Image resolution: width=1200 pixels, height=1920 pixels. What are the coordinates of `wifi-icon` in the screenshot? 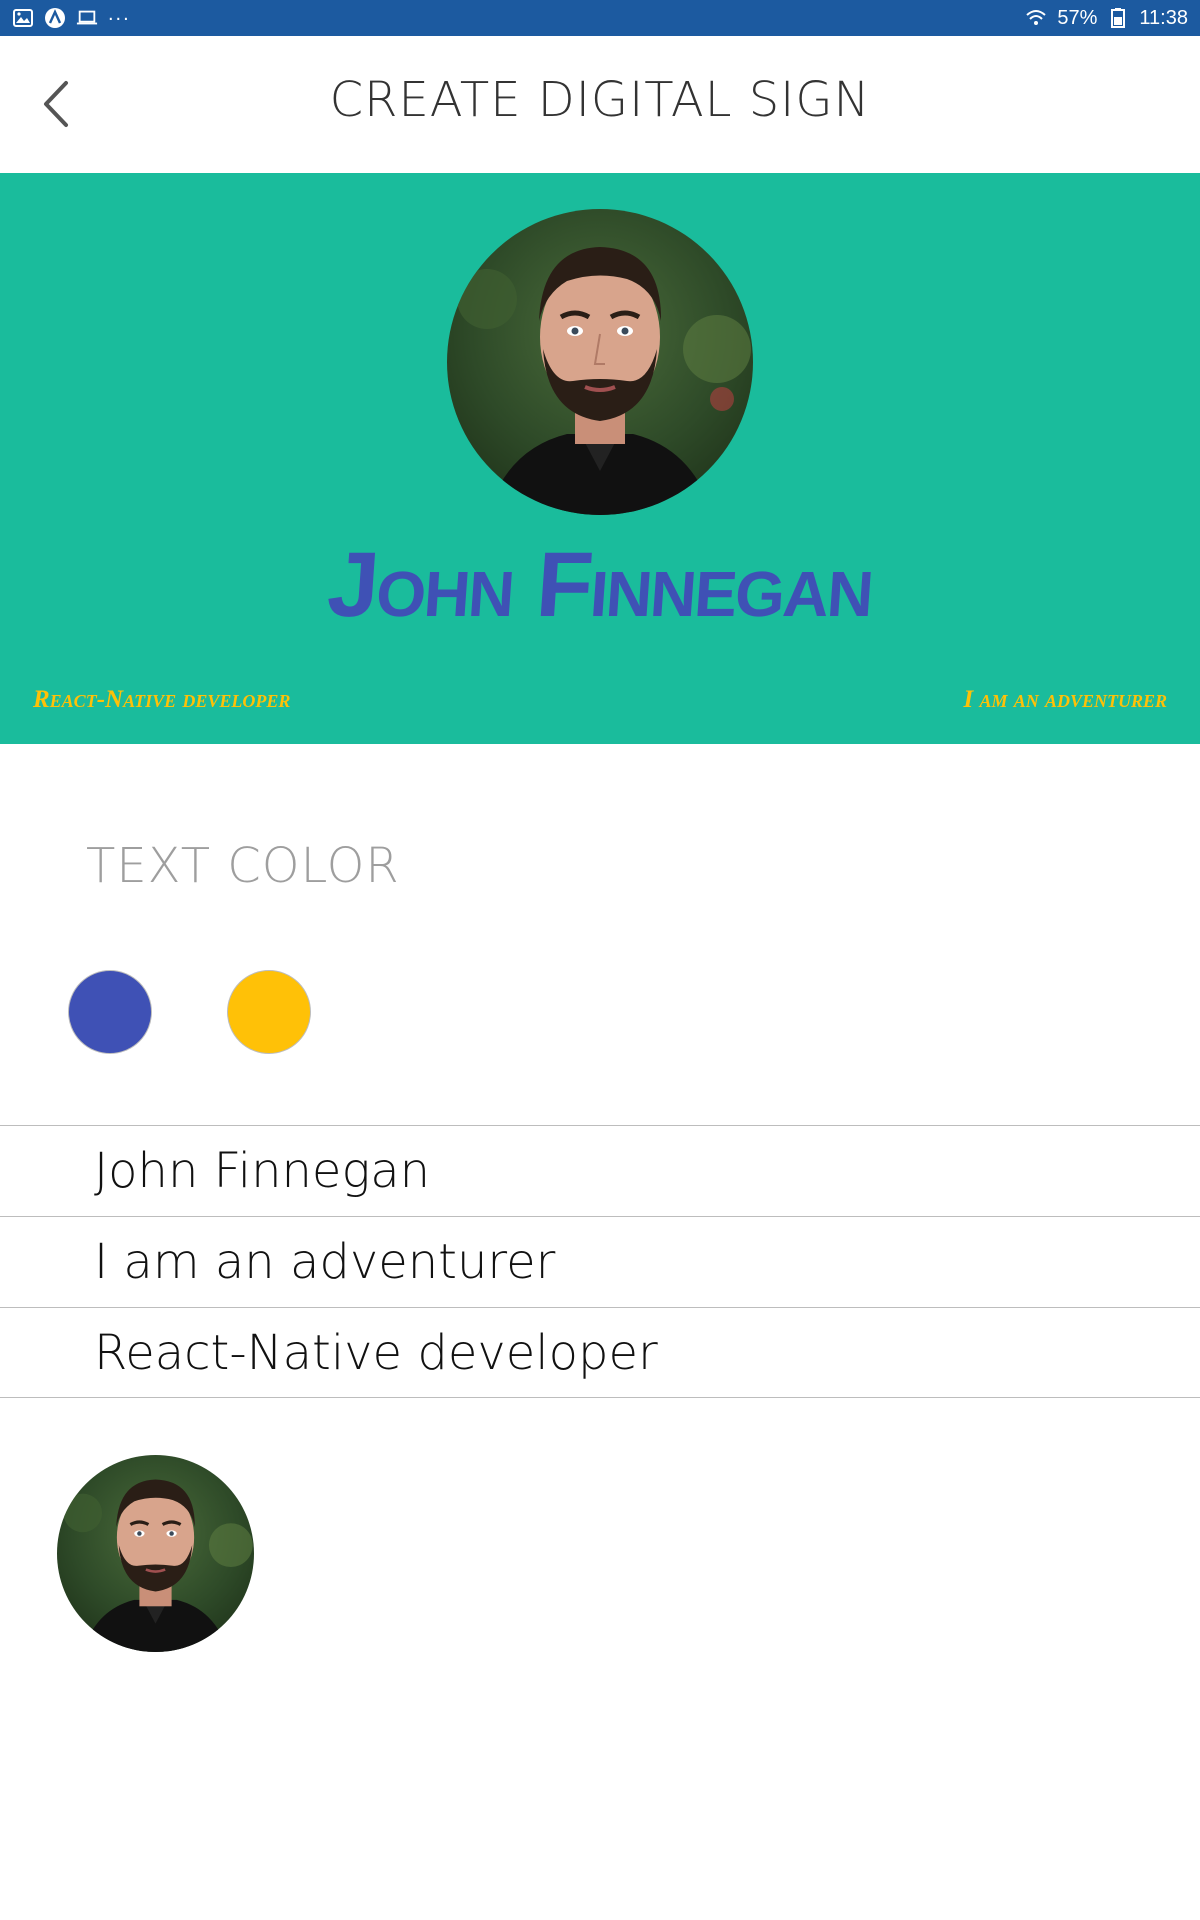 It's located at (1036, 18).